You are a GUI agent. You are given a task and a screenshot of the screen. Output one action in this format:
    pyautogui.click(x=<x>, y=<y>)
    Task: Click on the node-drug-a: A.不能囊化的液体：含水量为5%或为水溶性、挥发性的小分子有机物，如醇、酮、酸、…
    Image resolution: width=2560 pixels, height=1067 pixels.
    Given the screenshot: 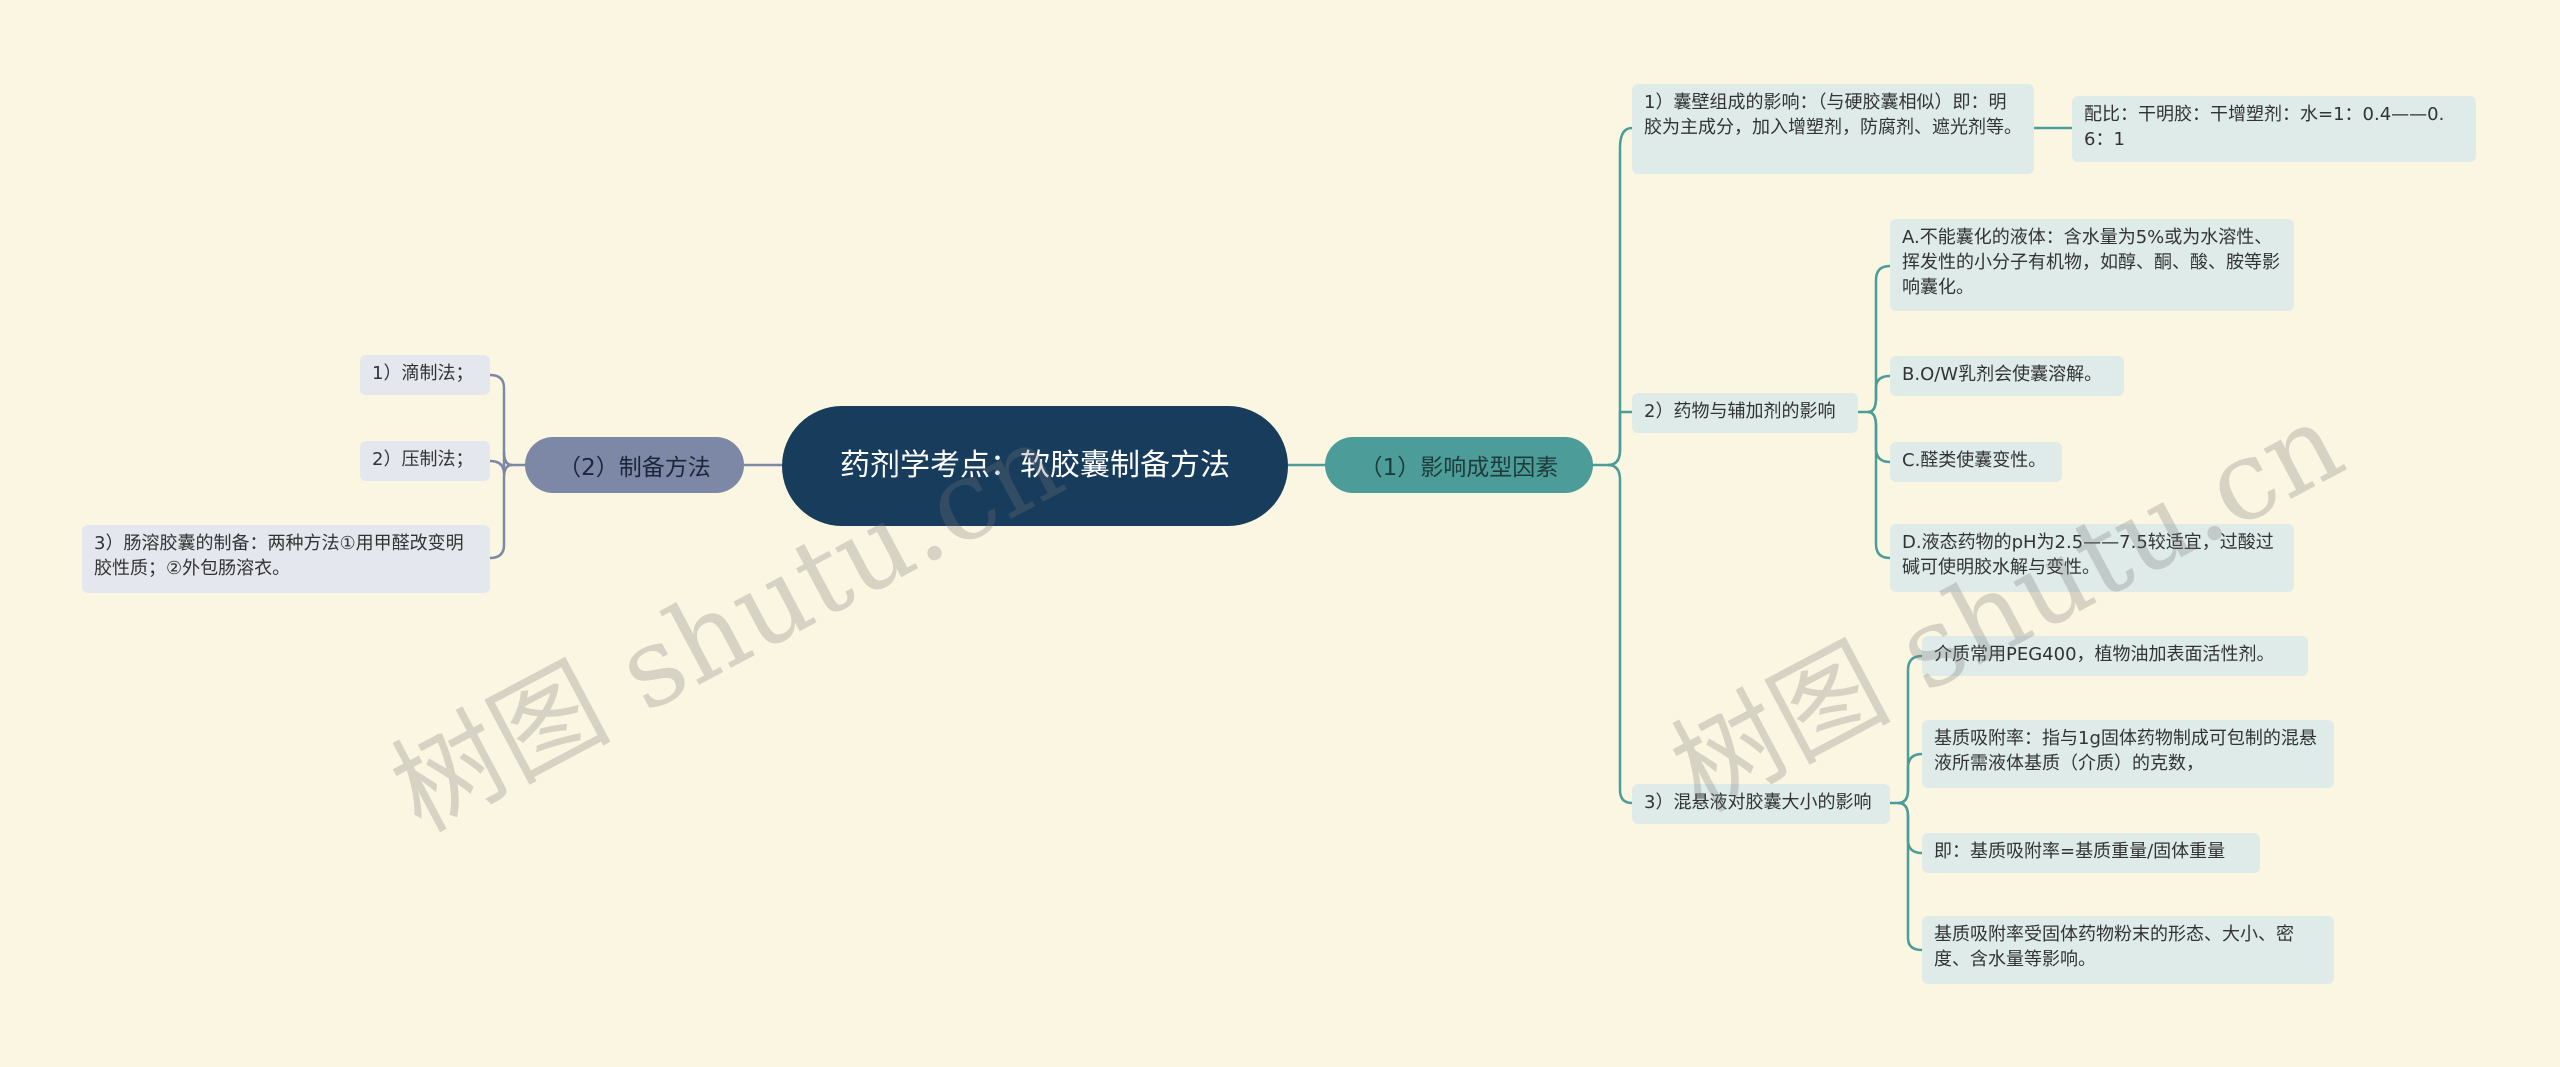 What is the action you would take?
    pyautogui.click(x=2092, y=265)
    